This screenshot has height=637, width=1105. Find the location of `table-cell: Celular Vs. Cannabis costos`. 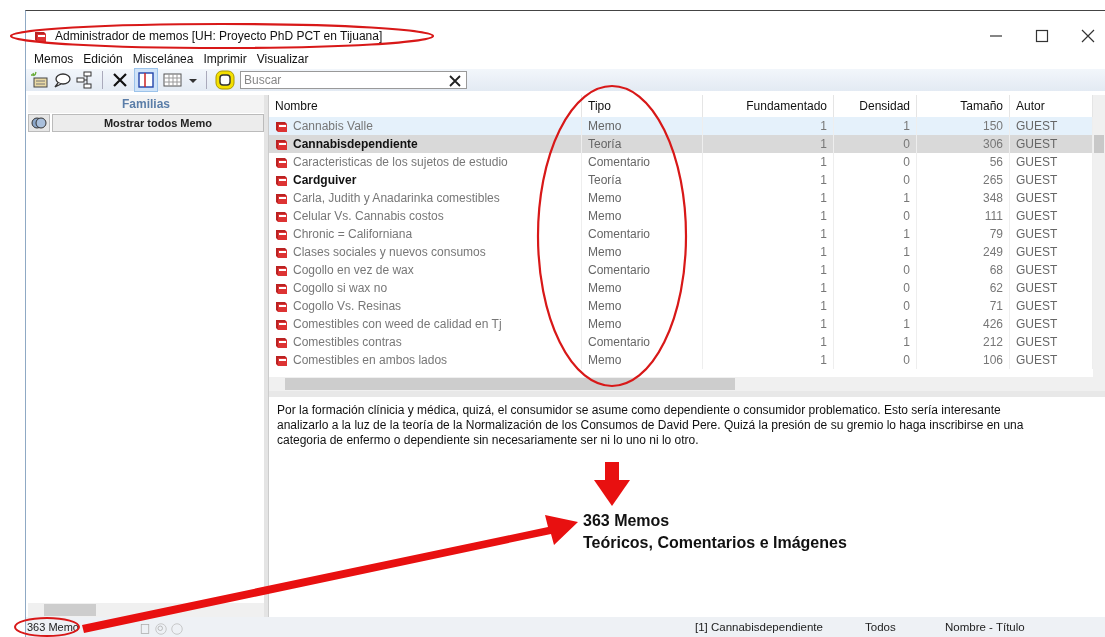

table-cell: Celular Vs. Cannabis costos is located at coordinates (368, 216).